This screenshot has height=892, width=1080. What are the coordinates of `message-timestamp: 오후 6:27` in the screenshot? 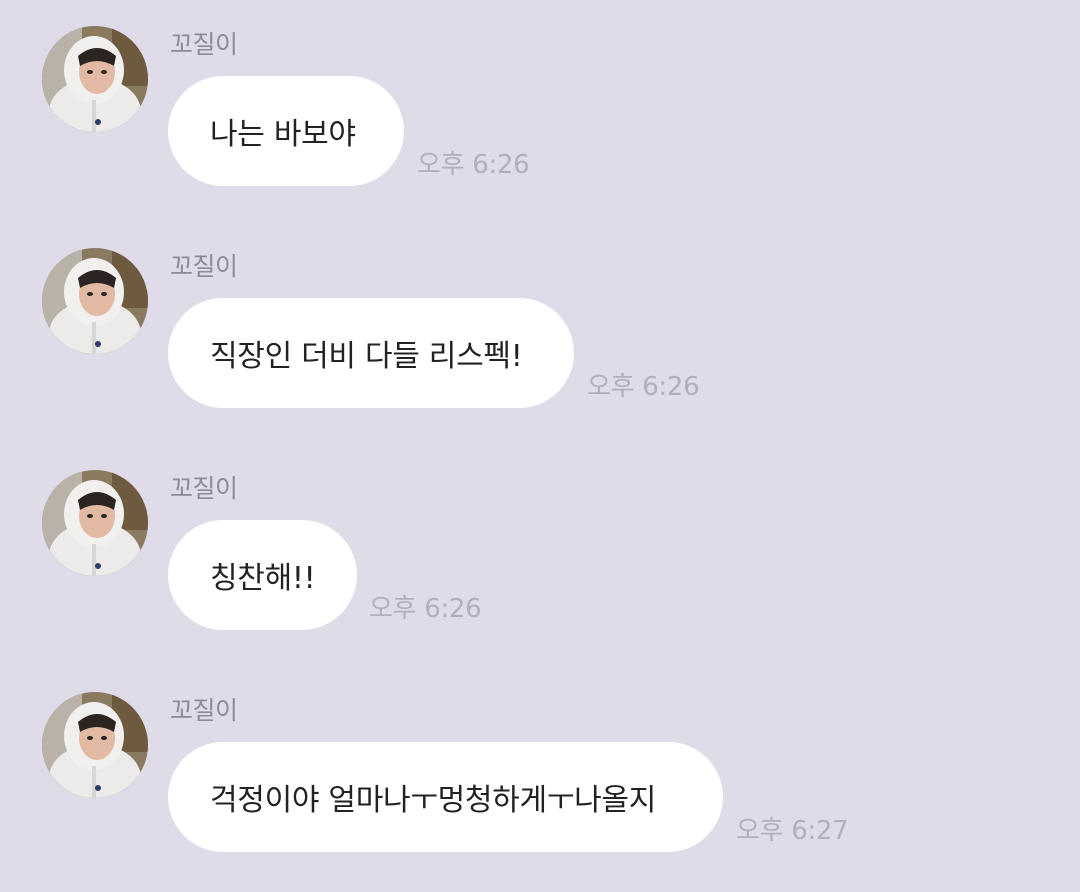 It's located at (792, 831).